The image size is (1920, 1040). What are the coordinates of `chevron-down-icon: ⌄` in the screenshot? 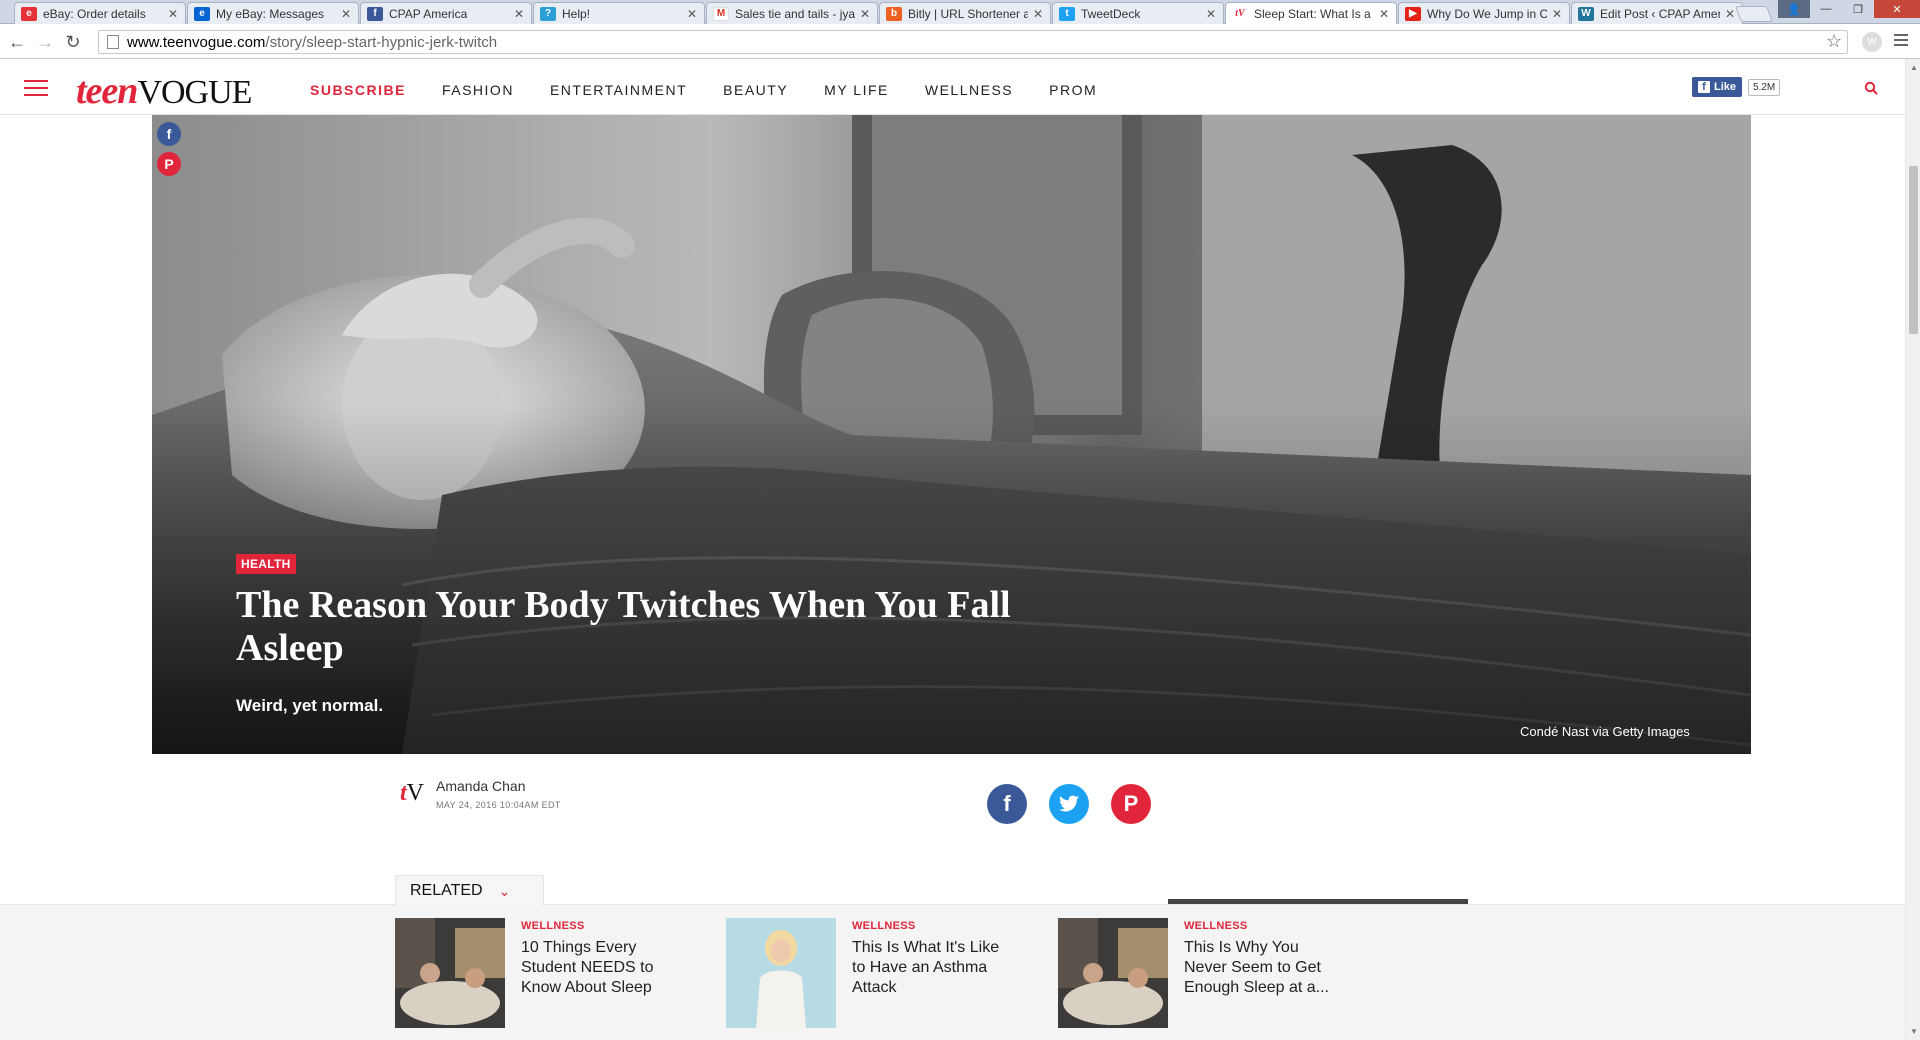 It's located at (504, 890).